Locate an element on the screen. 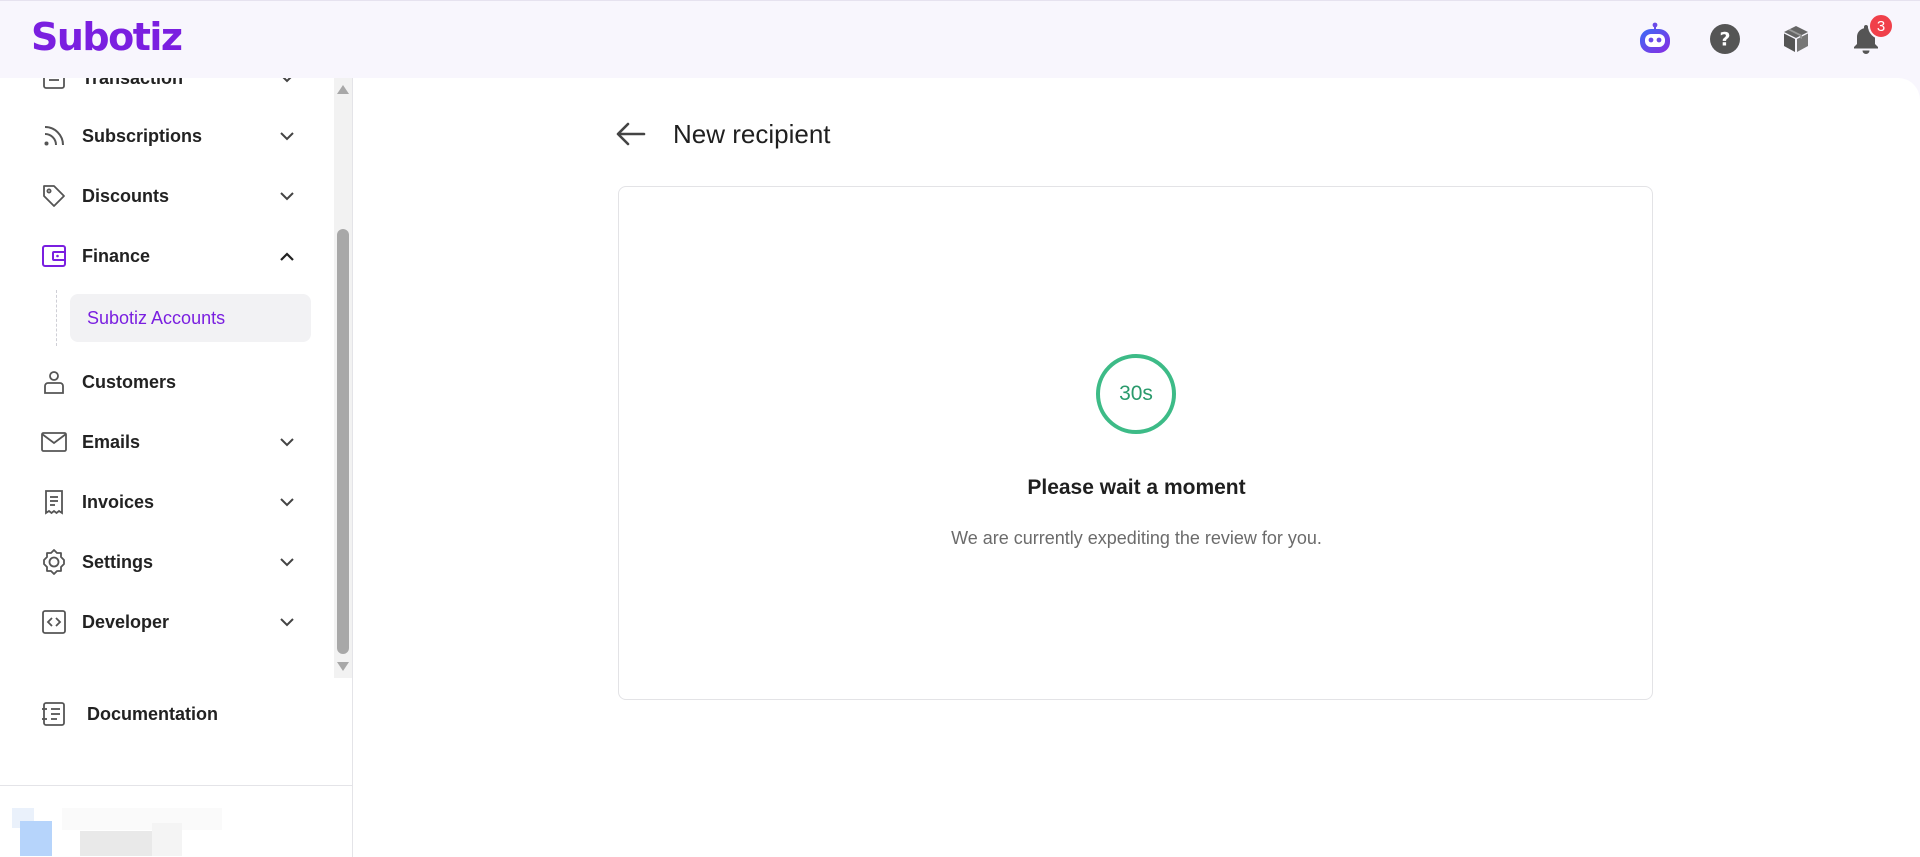  sidebar-item-label: Settings is located at coordinates (118, 561).